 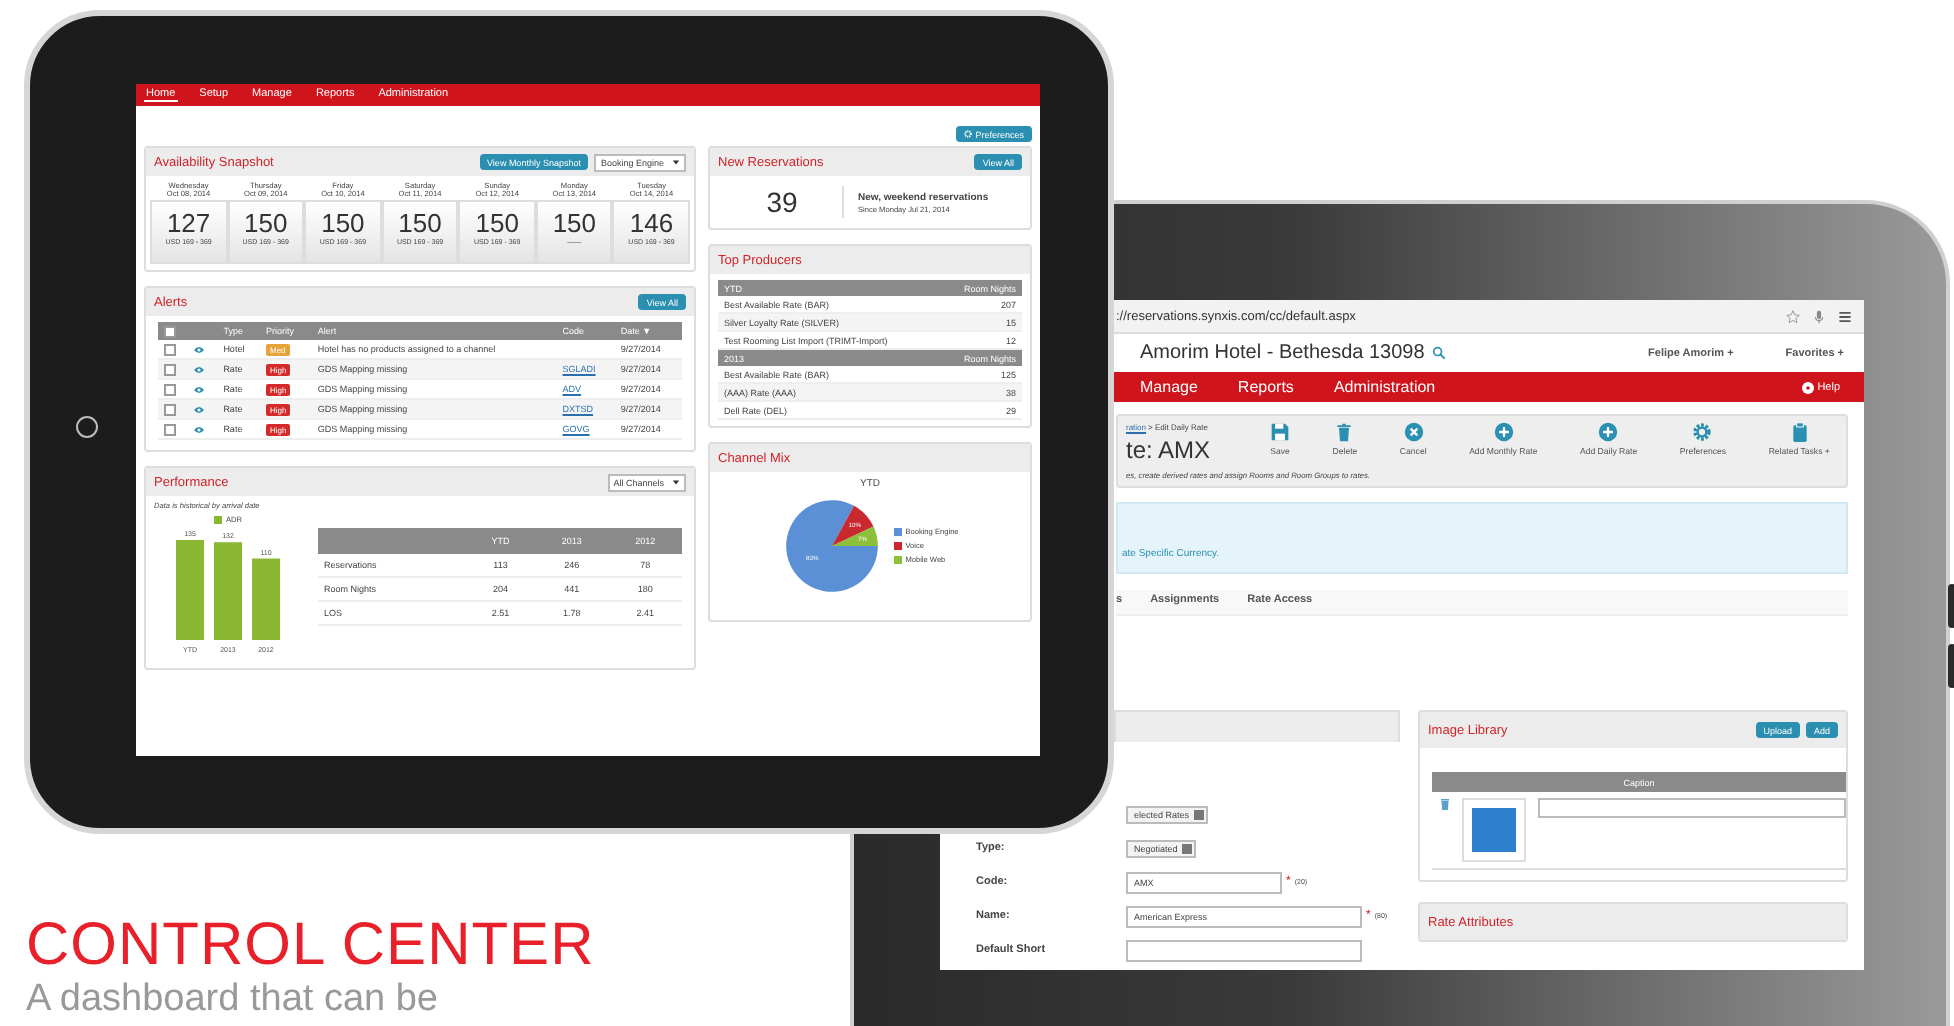 What do you see at coordinates (217, 520) in the screenshot?
I see `legend-swatch` at bounding box center [217, 520].